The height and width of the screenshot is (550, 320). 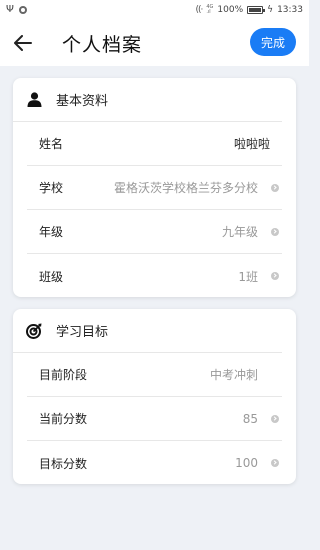 I want to click on basic-info-title: 基本资料, so click(x=82, y=101).